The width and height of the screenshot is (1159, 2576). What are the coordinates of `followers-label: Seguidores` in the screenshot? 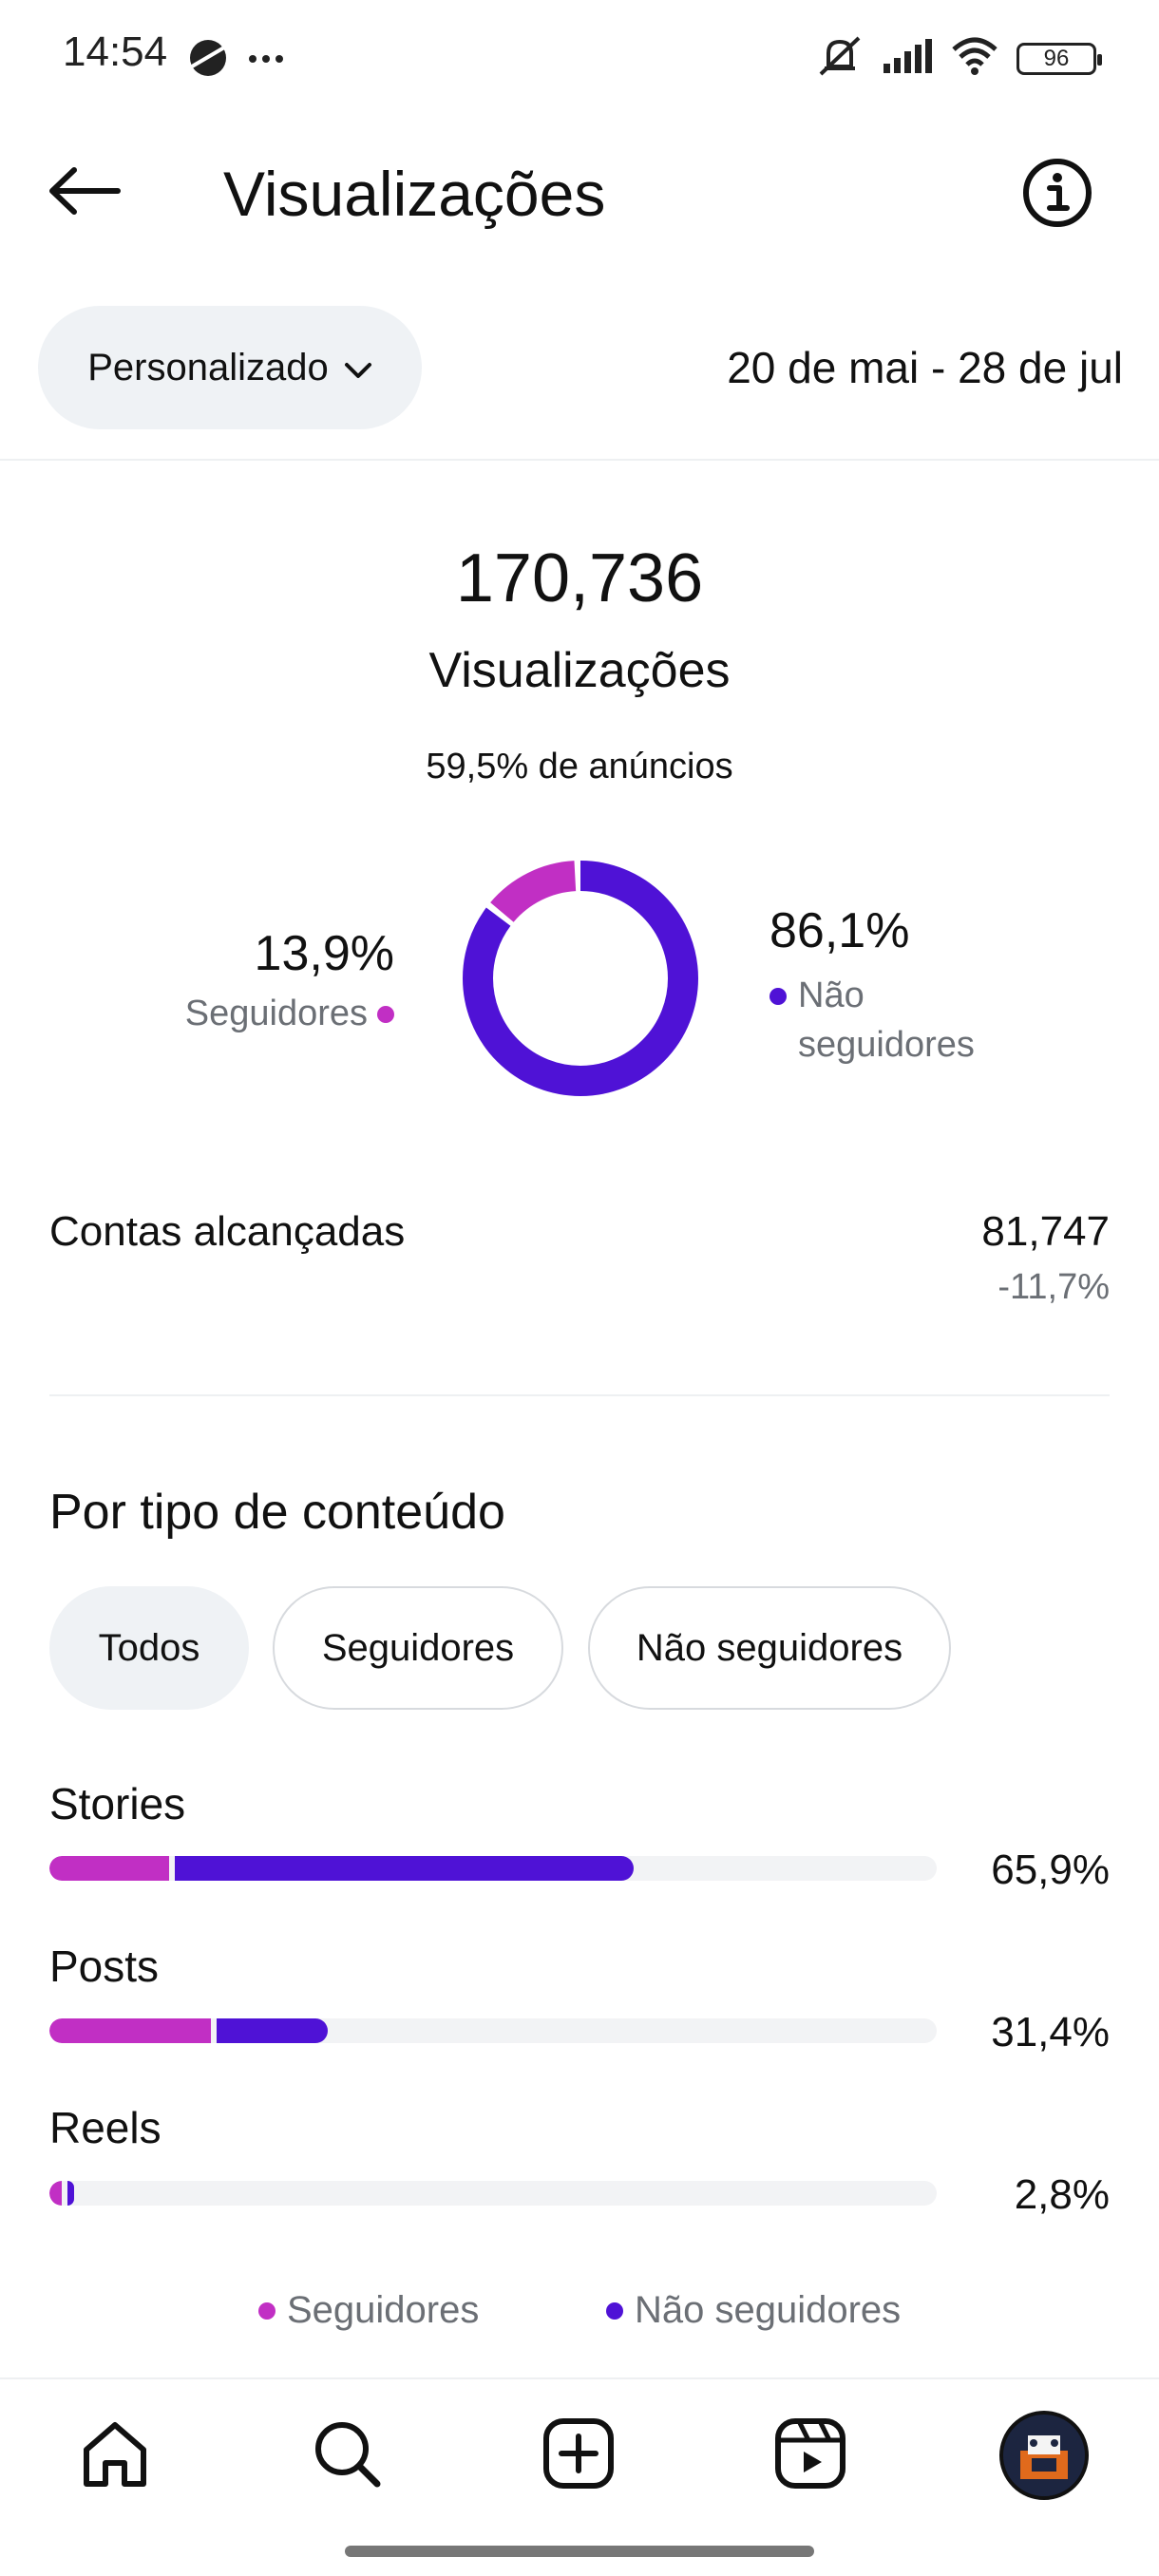 It's located at (276, 1013).